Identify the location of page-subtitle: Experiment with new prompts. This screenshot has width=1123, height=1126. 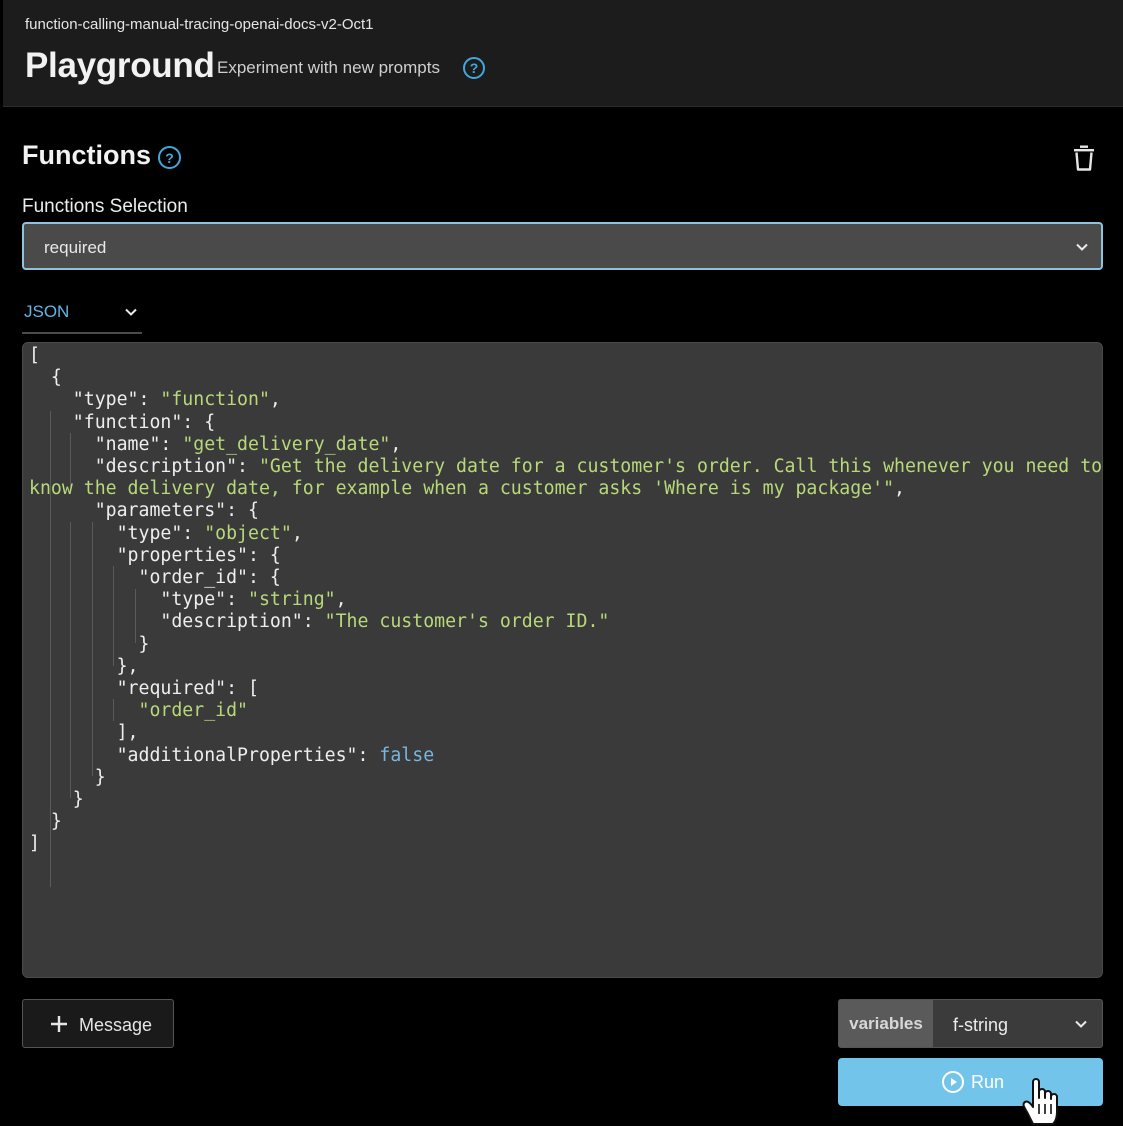
(328, 67).